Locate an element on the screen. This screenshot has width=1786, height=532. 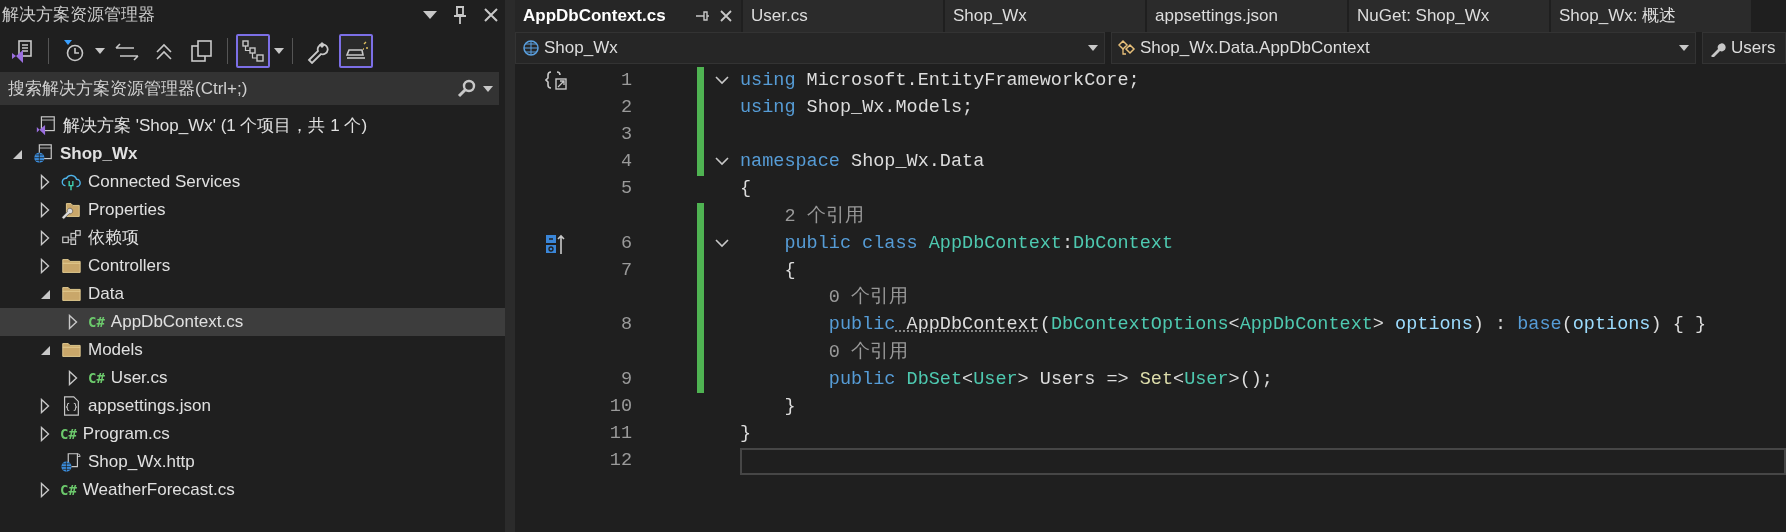
tree-item: Shop_Wx.http is located at coordinates (252, 462).